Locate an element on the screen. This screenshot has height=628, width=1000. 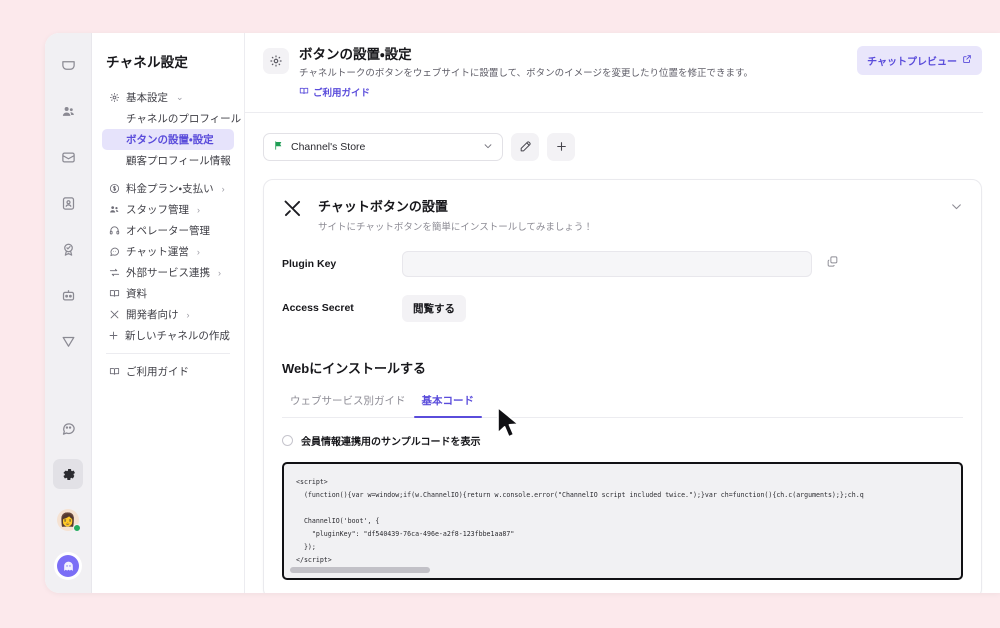
sidebar-item-chat-operations: チャット運営 › is located at coordinates (168, 251).